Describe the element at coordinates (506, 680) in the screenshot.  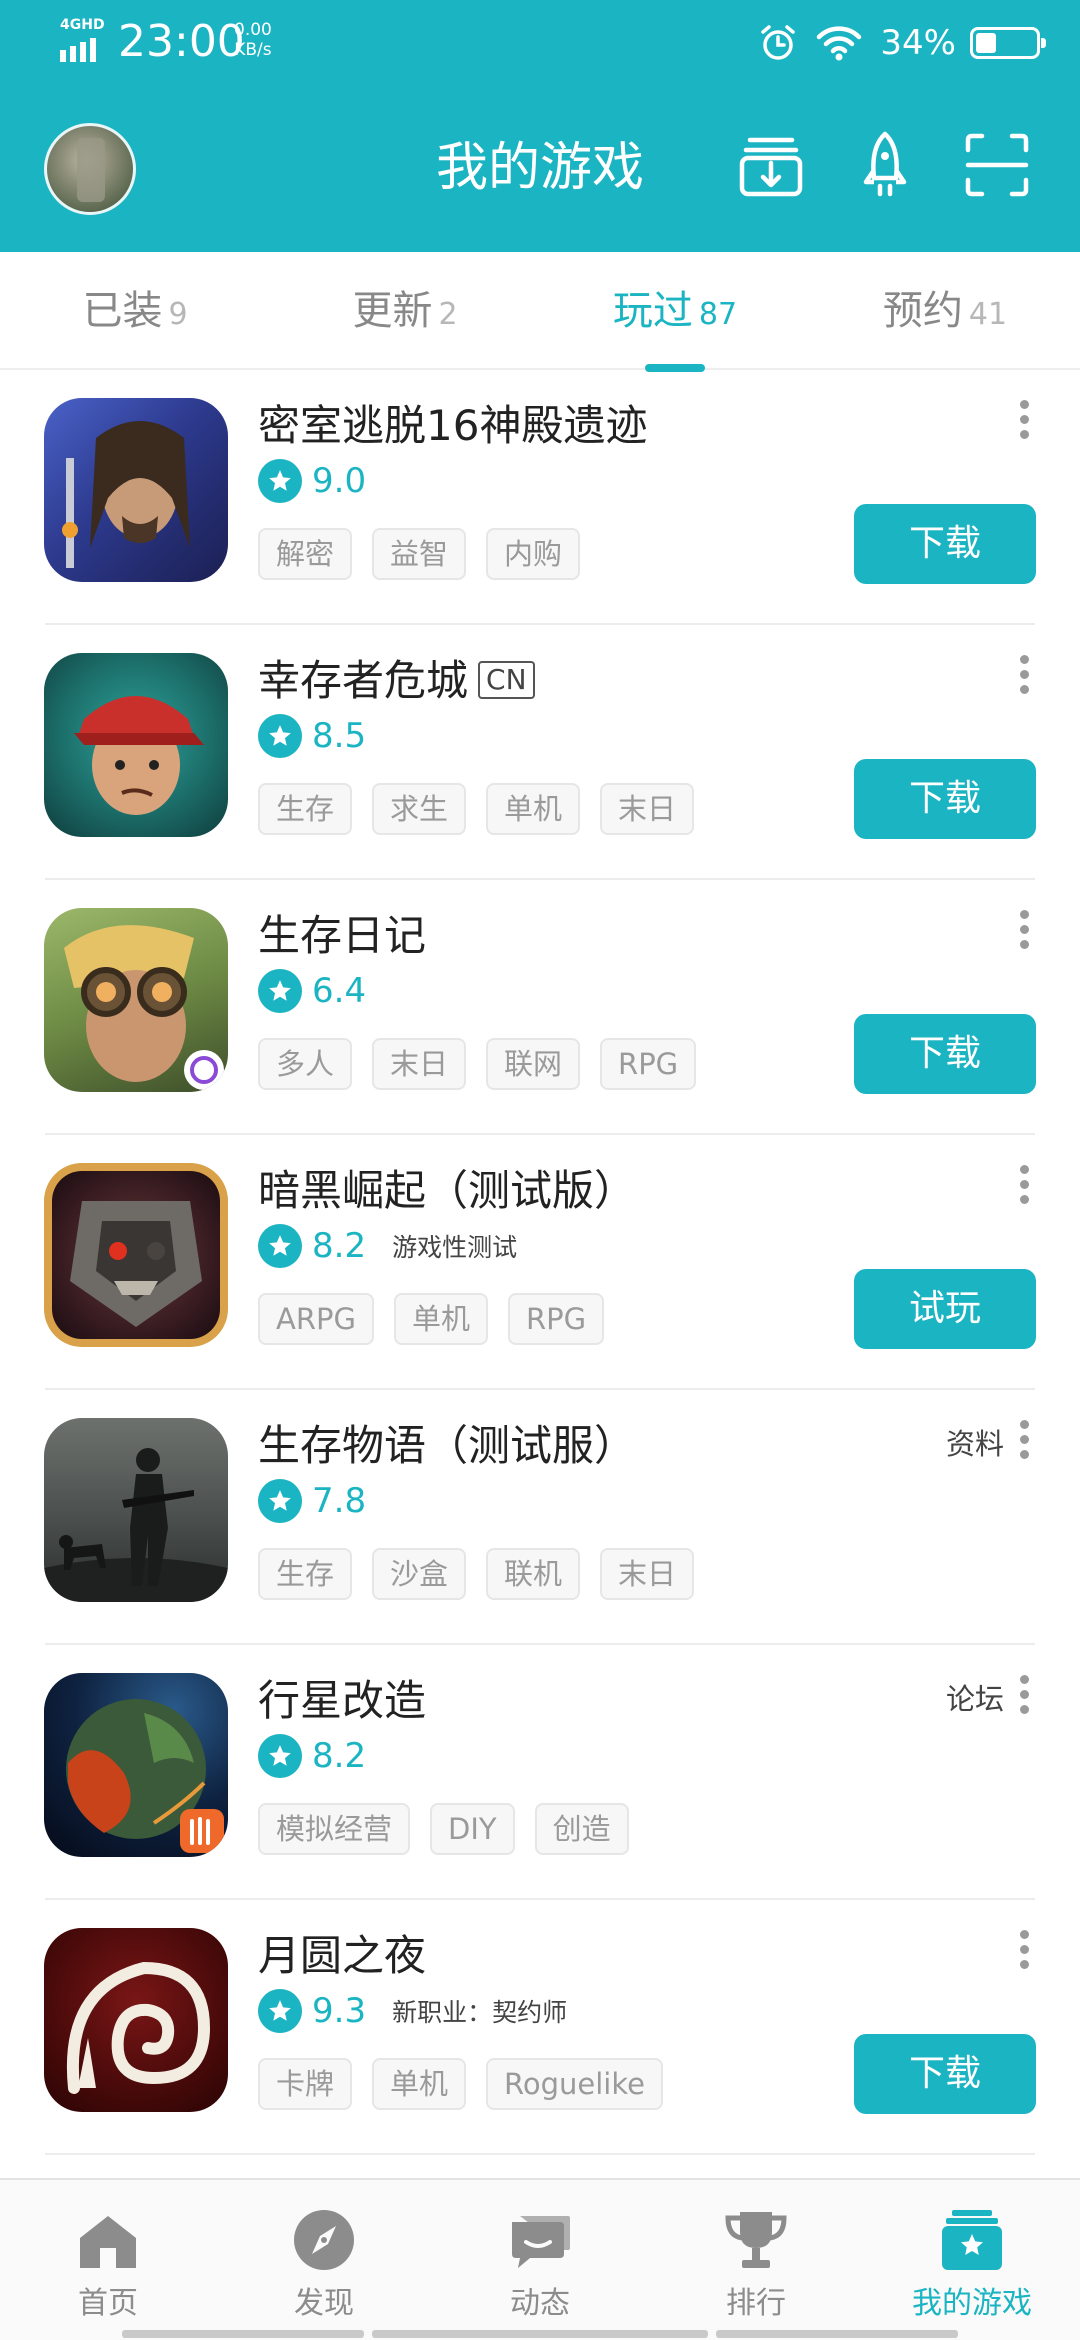
I see `region-badge: CN` at that location.